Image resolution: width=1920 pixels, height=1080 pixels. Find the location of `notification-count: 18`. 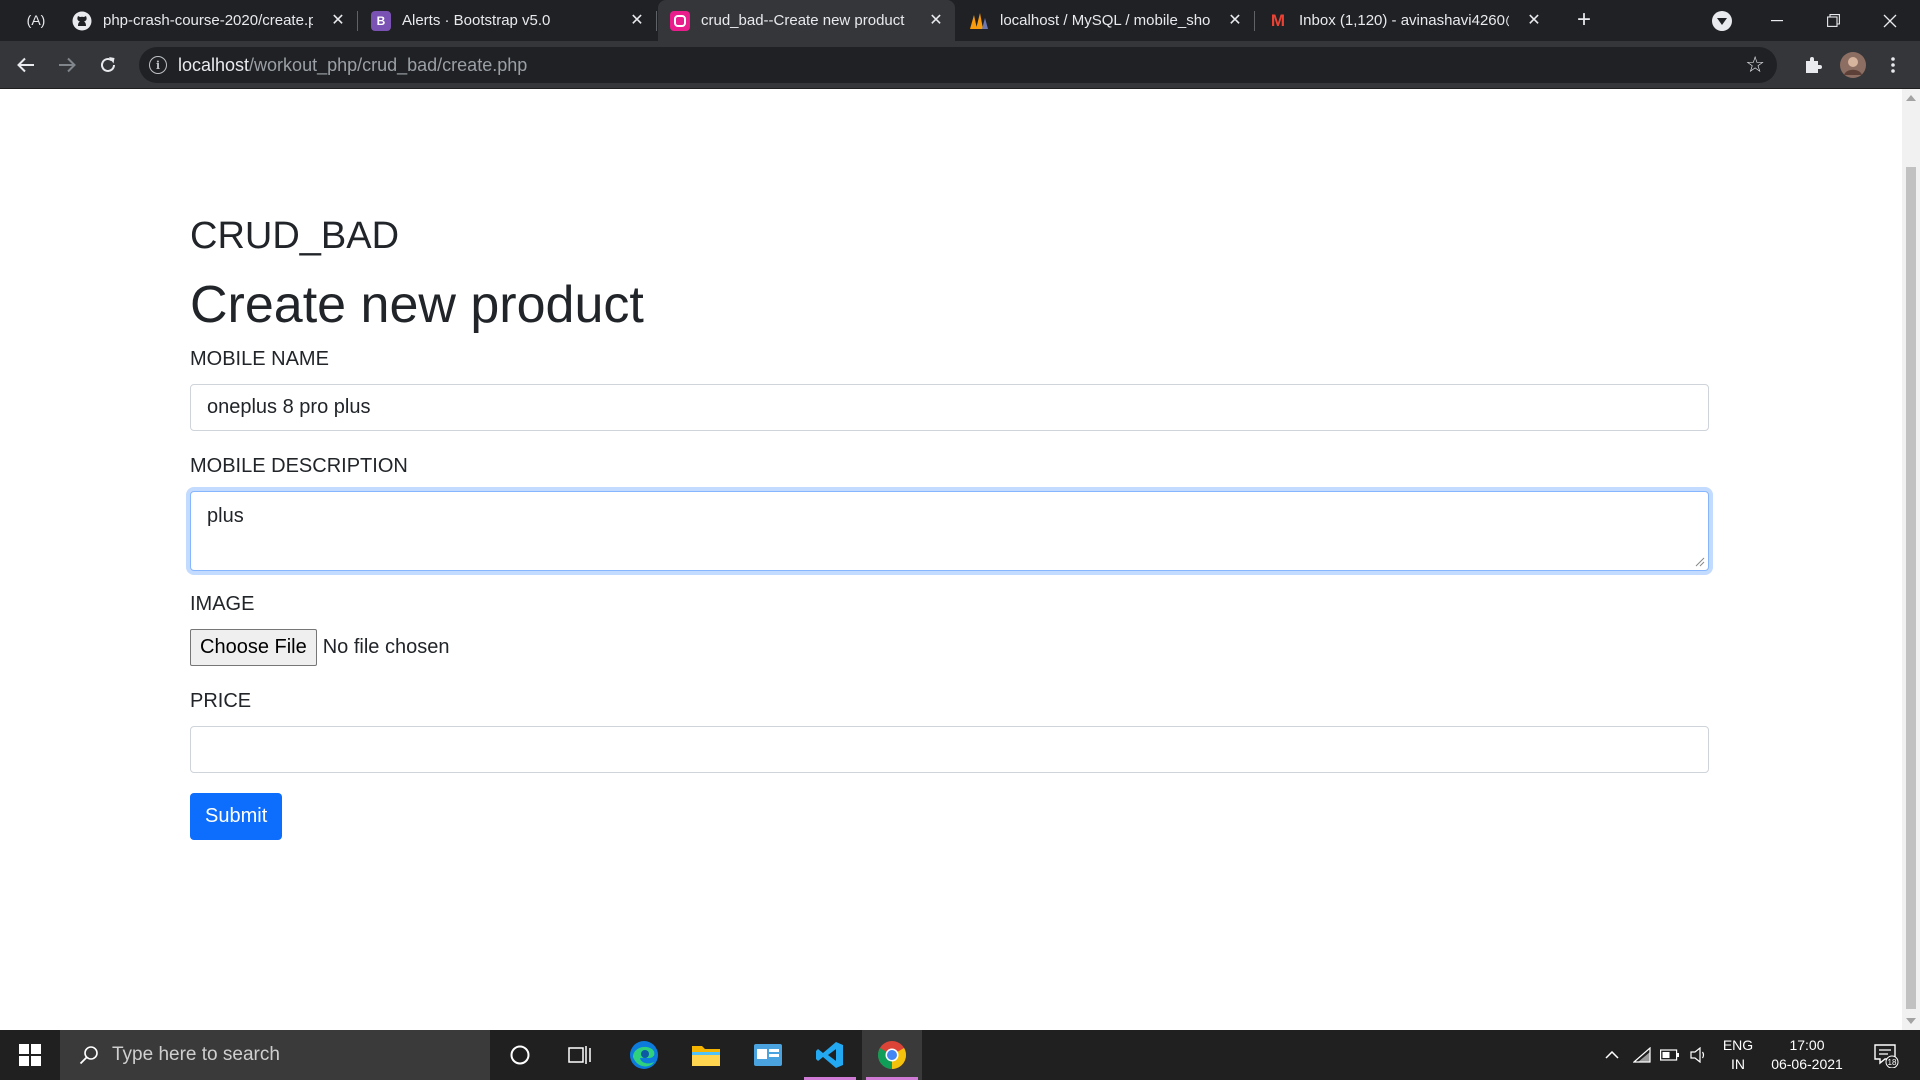

notification-count: 18 is located at coordinates (1892, 1062).